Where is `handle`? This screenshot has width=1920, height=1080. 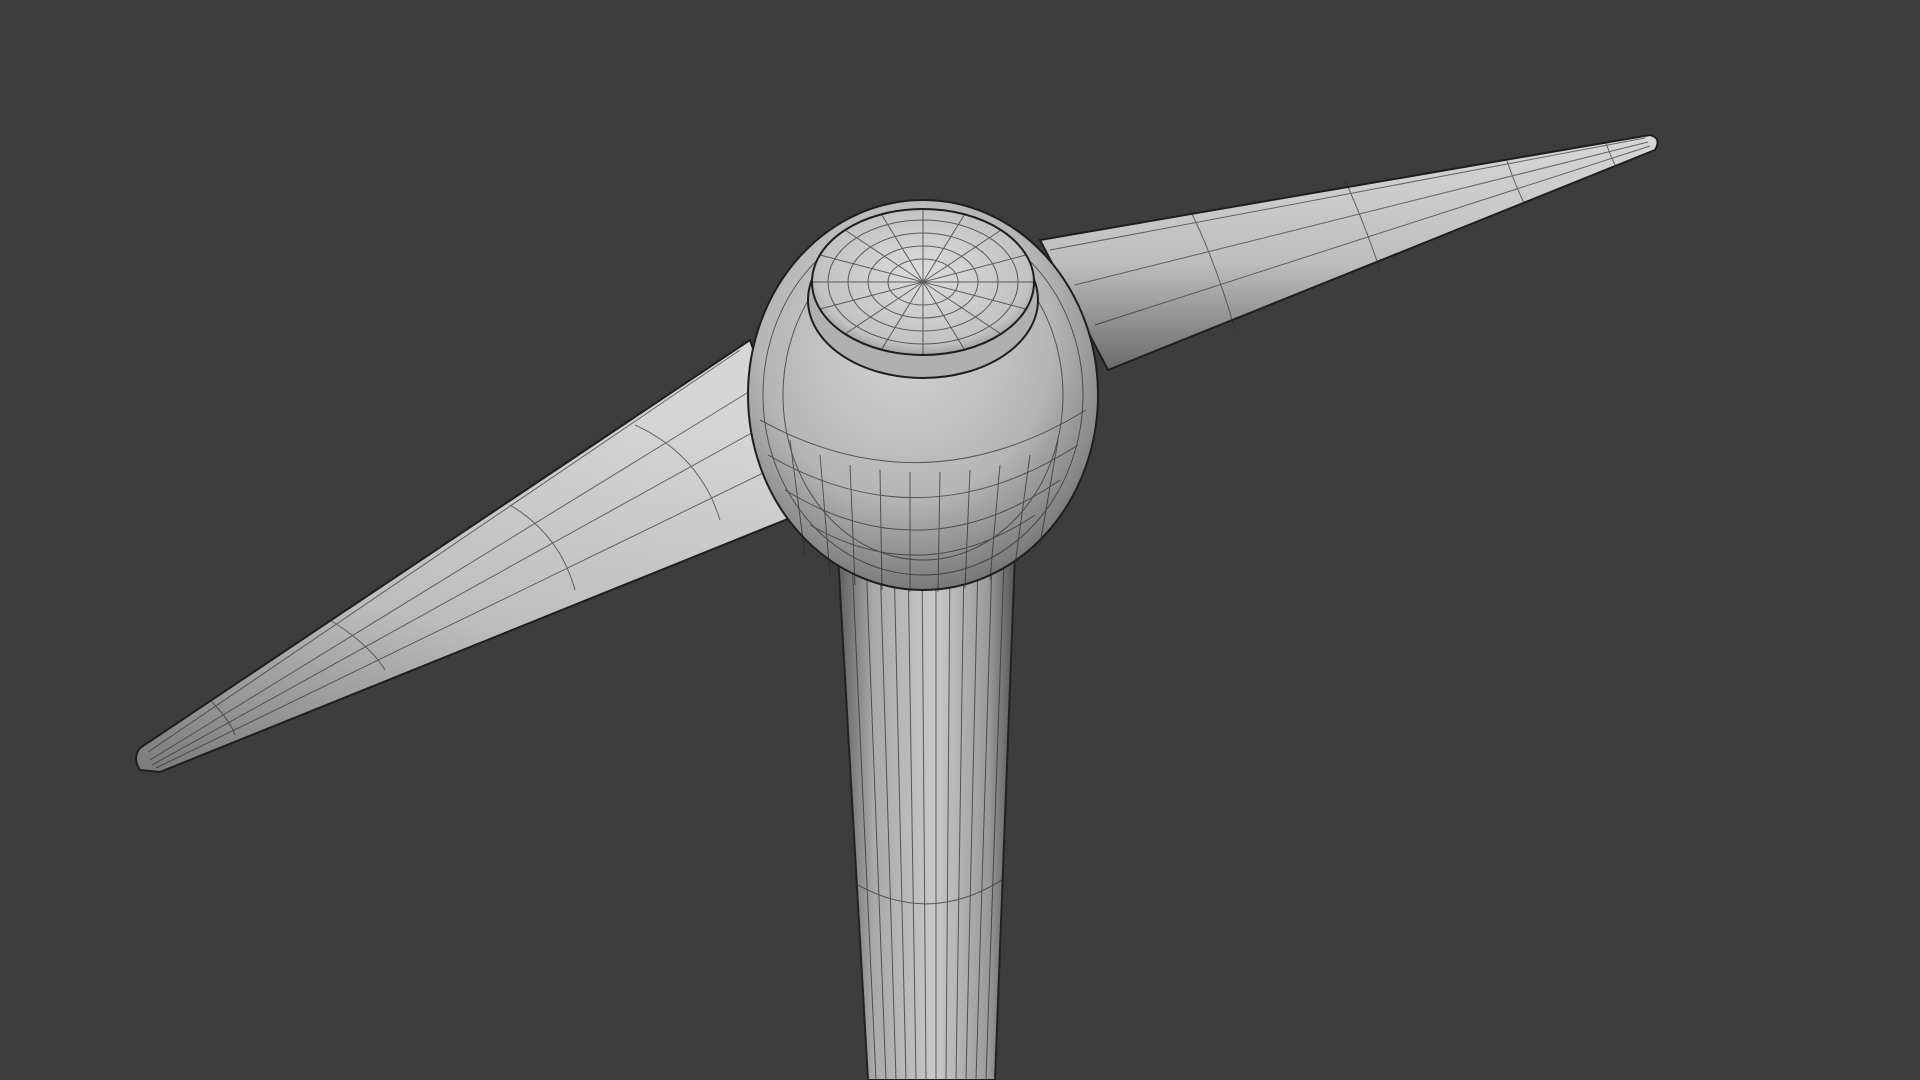 handle is located at coordinates (926, 817).